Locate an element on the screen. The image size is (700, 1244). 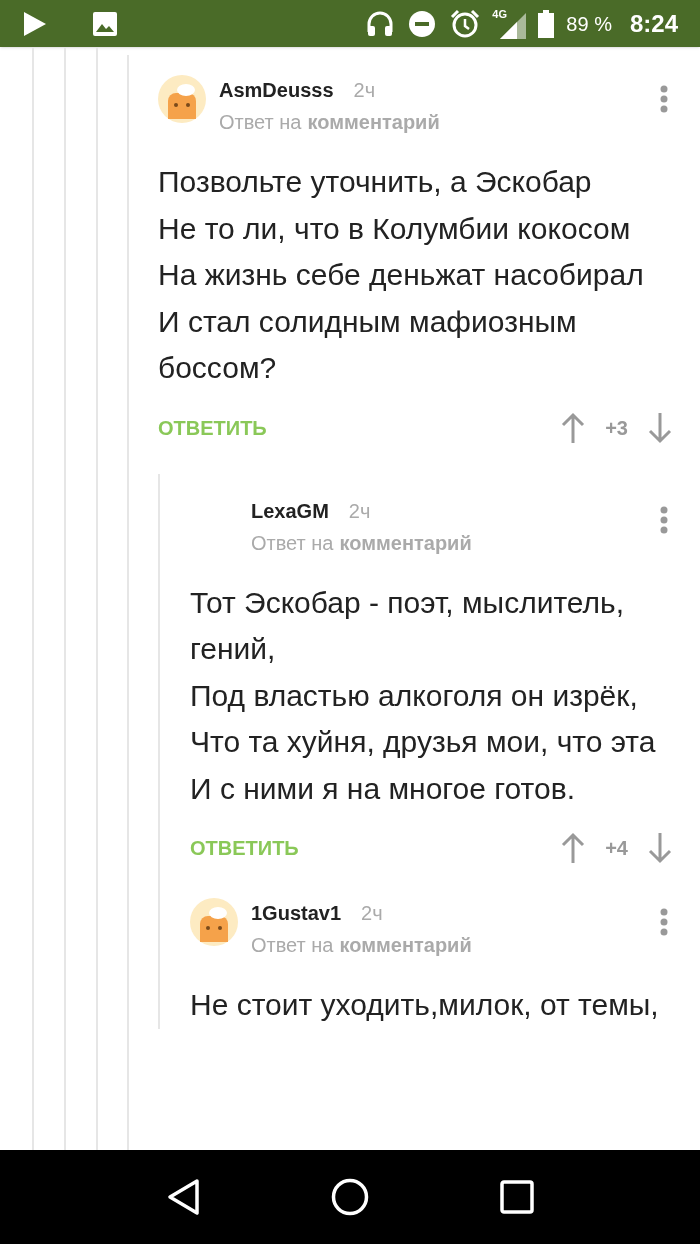
play-icon is located at coordinates (35, 23).